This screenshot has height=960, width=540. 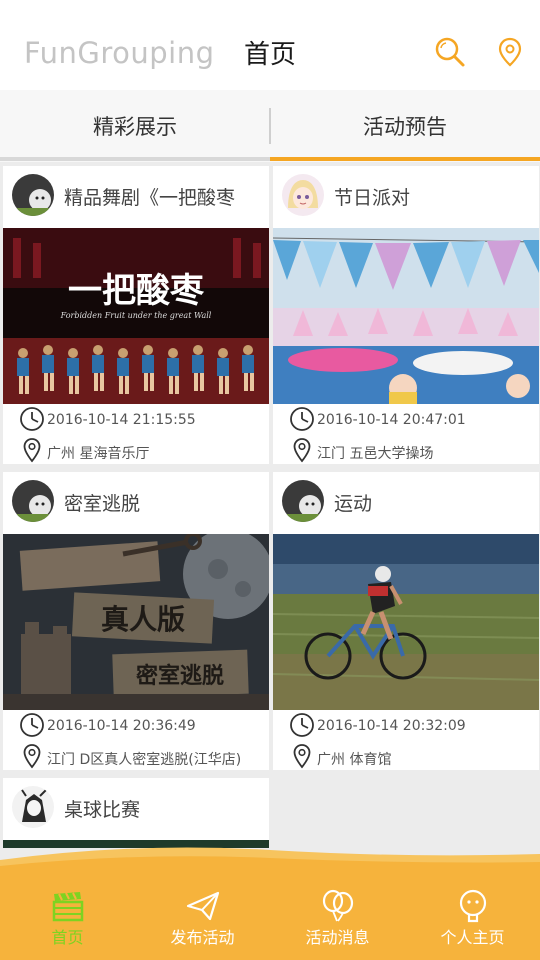 I want to click on event-time-row: 2016-10-14 20:36:49, so click(x=144, y=726).